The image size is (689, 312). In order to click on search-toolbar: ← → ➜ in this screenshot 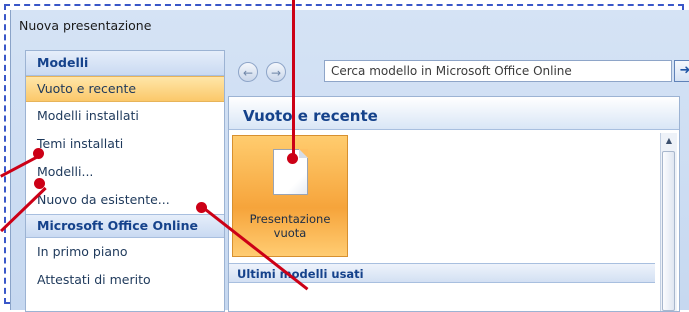, I will do `click(458, 70)`.